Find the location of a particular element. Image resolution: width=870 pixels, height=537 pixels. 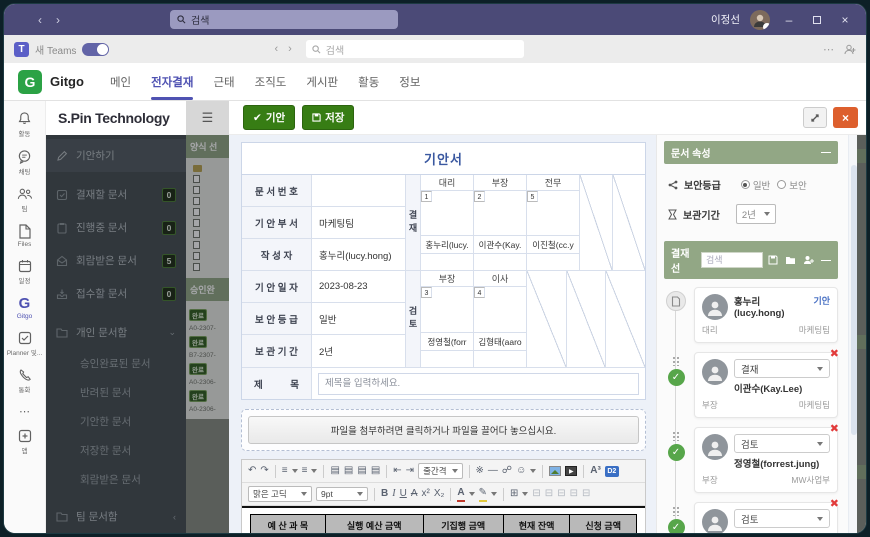

tab-board: 게시판 is located at coordinates (322, 81).